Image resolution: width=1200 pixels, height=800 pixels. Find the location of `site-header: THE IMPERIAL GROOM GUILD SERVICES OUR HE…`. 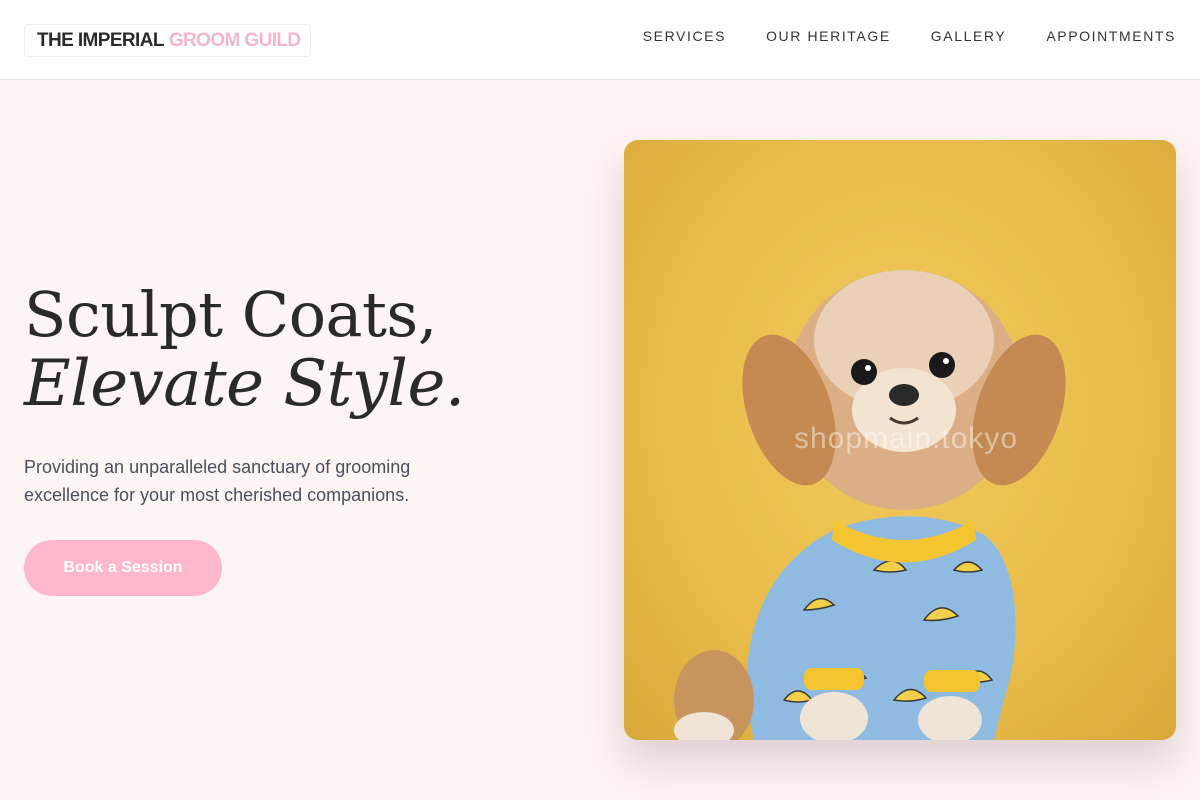

site-header: THE IMPERIAL GROOM GUILD SERVICES OUR HE… is located at coordinates (600, 40).